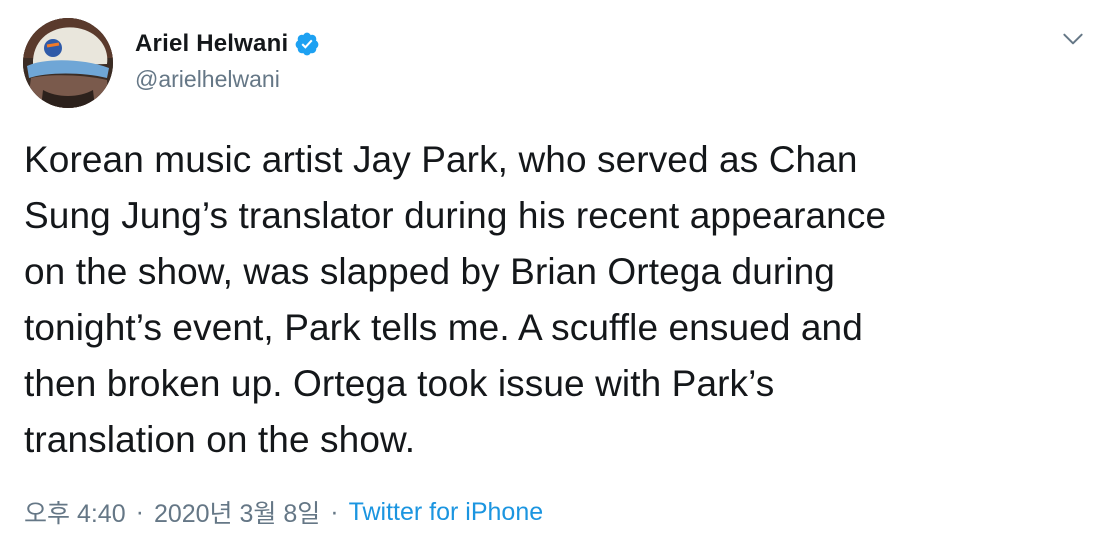 The height and width of the screenshot is (551, 1108). What do you see at coordinates (227, 79) in the screenshot?
I see `author-handle: @arielhelwani` at bounding box center [227, 79].